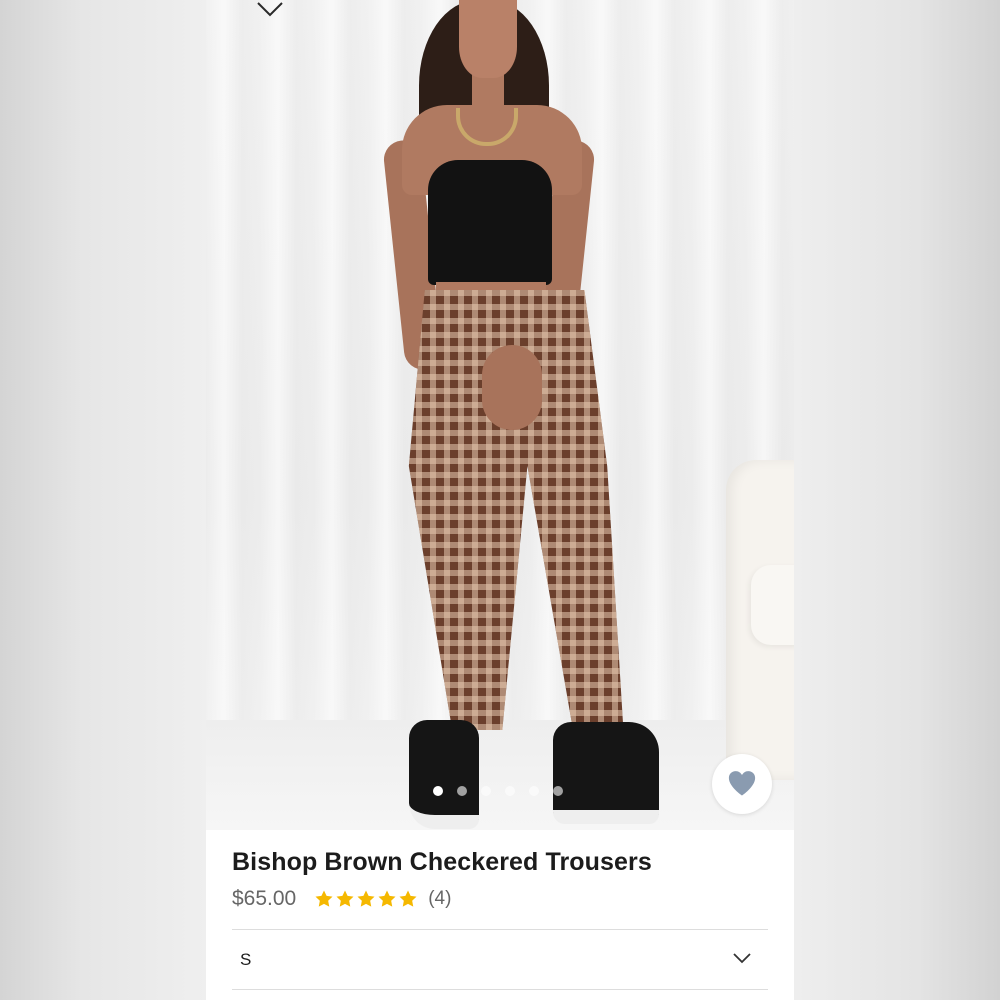 Image resolution: width=1000 pixels, height=1000 pixels. I want to click on product-title: Bishop Brown Checkered Trousers, so click(442, 862).